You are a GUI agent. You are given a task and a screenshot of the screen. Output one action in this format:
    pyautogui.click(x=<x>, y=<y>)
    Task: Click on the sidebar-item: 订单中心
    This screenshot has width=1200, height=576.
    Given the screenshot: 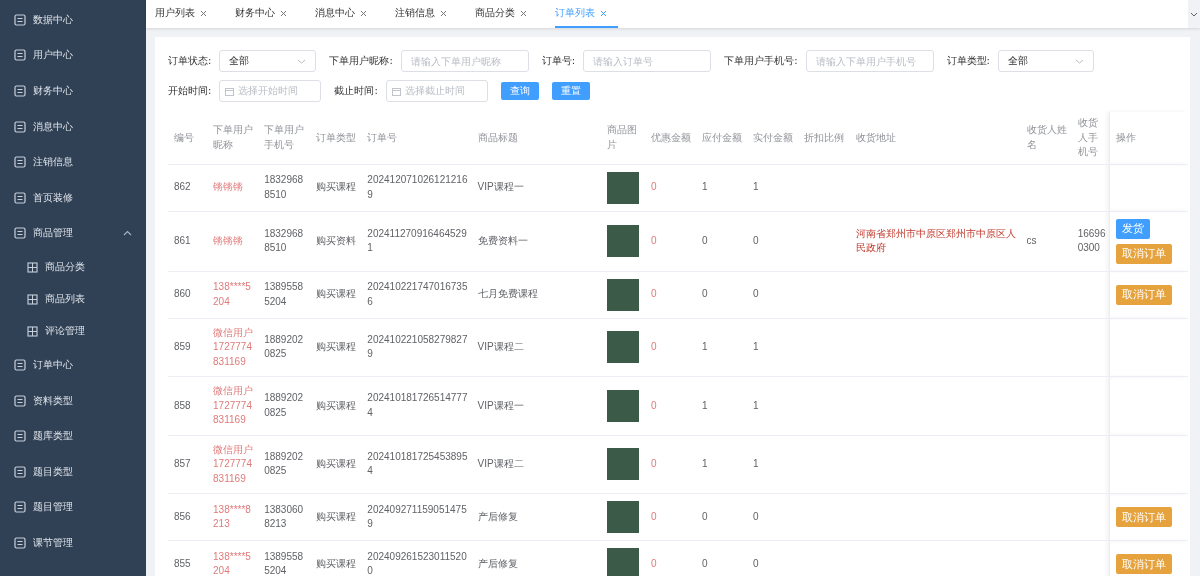 What is the action you would take?
    pyautogui.click(x=73, y=365)
    